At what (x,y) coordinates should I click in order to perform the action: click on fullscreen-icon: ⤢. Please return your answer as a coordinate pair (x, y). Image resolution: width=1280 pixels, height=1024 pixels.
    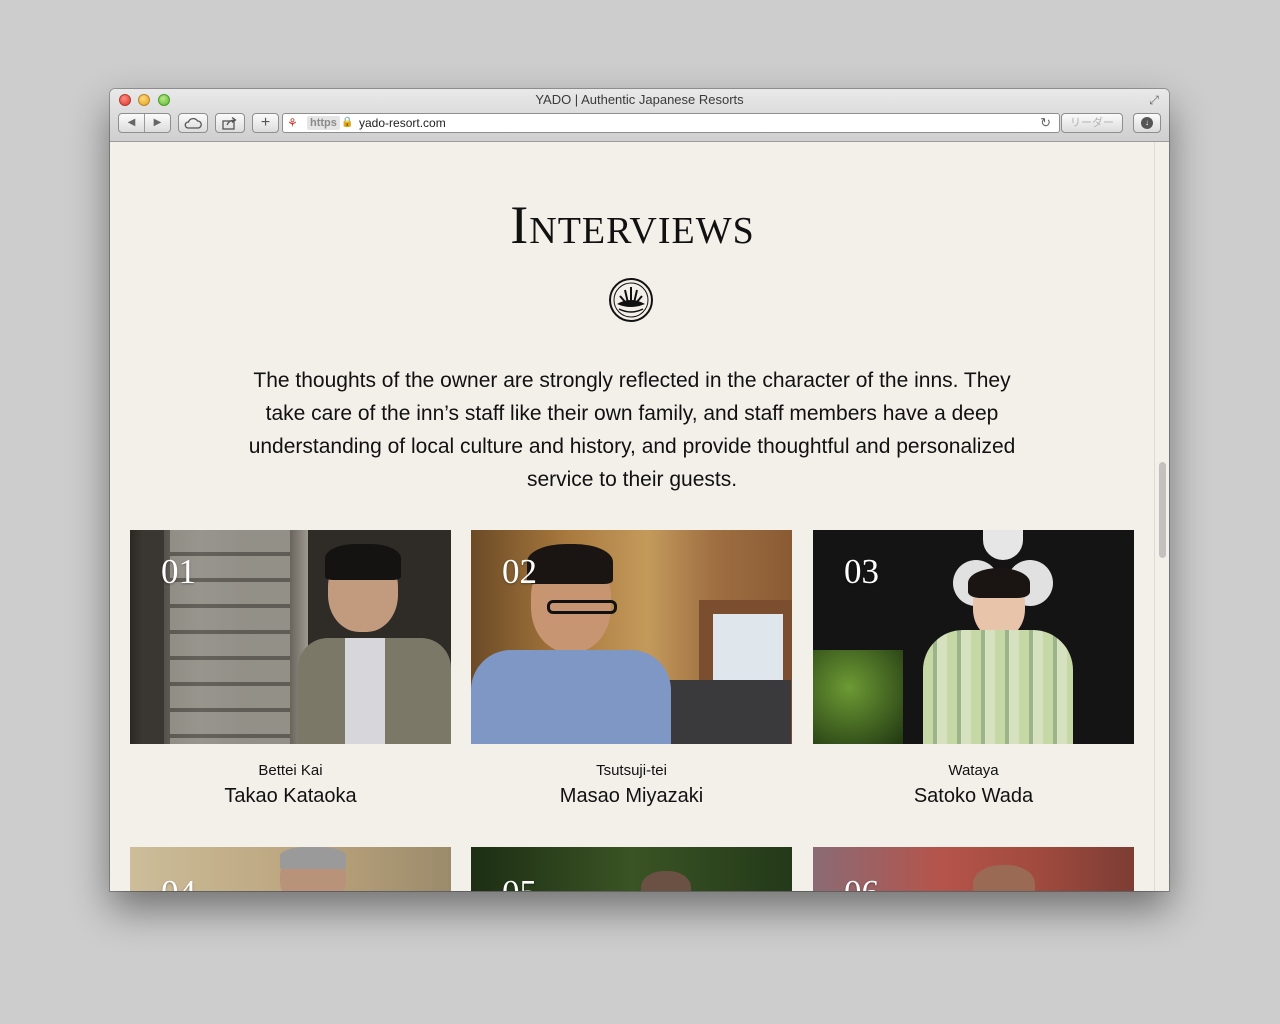
    Looking at the image, I should click on (1154, 100).